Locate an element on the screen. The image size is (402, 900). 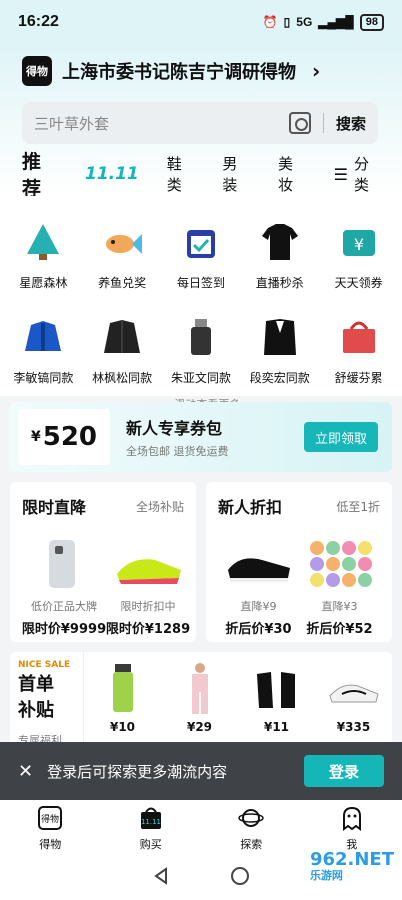
subsidy-product: ¥10 is located at coordinates (123, 693).